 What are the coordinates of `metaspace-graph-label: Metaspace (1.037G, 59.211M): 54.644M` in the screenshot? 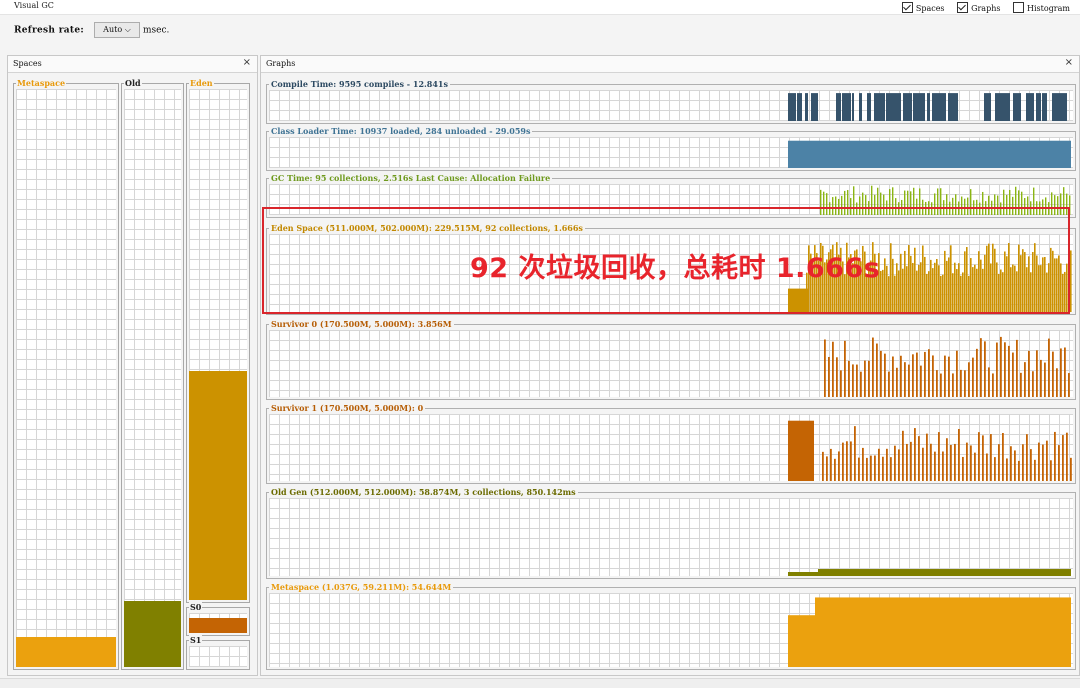 It's located at (361, 587).